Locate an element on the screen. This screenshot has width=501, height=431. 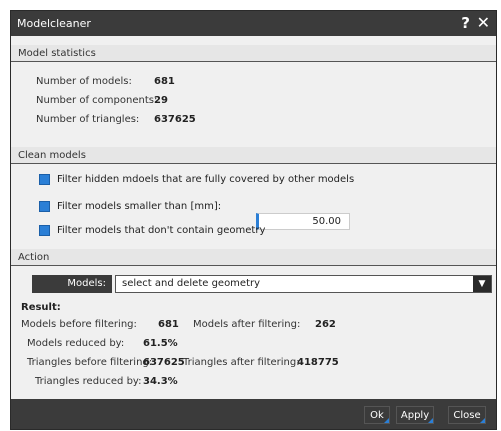
stat-triangles: Number of triangles: 637625 is located at coordinates (116, 119).